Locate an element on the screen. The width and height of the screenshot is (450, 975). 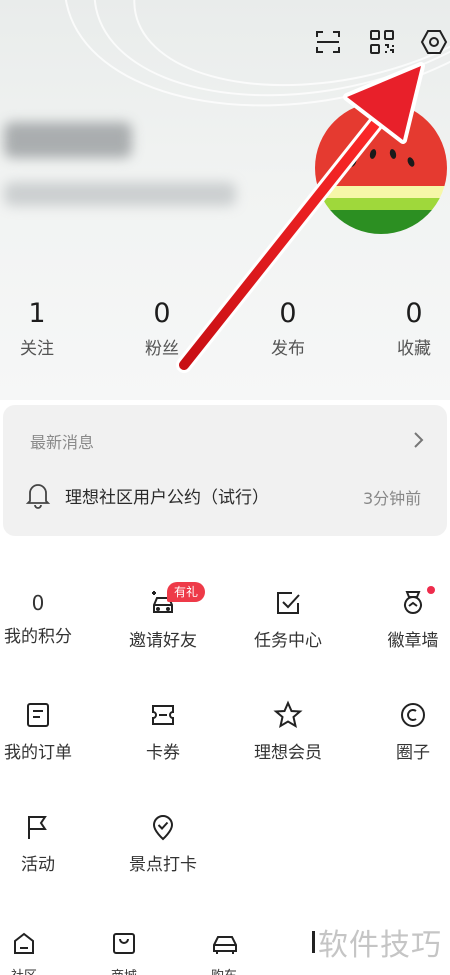
chevron-right-icon is located at coordinates (418, 440).